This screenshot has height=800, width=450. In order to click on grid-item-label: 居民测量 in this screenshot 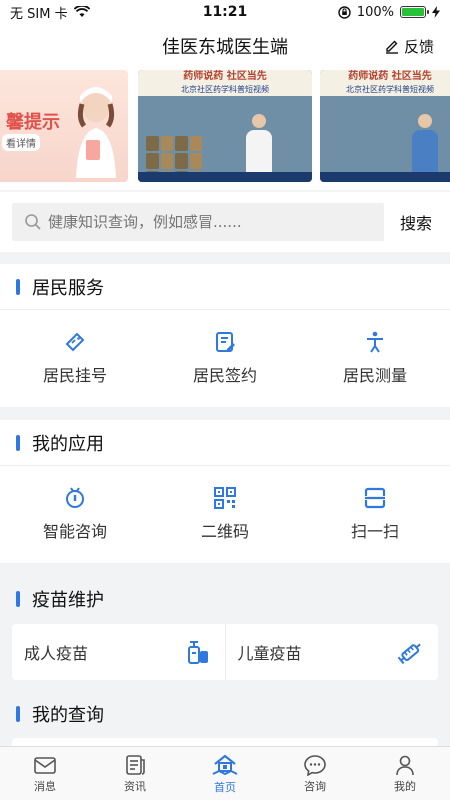, I will do `click(374, 375)`.